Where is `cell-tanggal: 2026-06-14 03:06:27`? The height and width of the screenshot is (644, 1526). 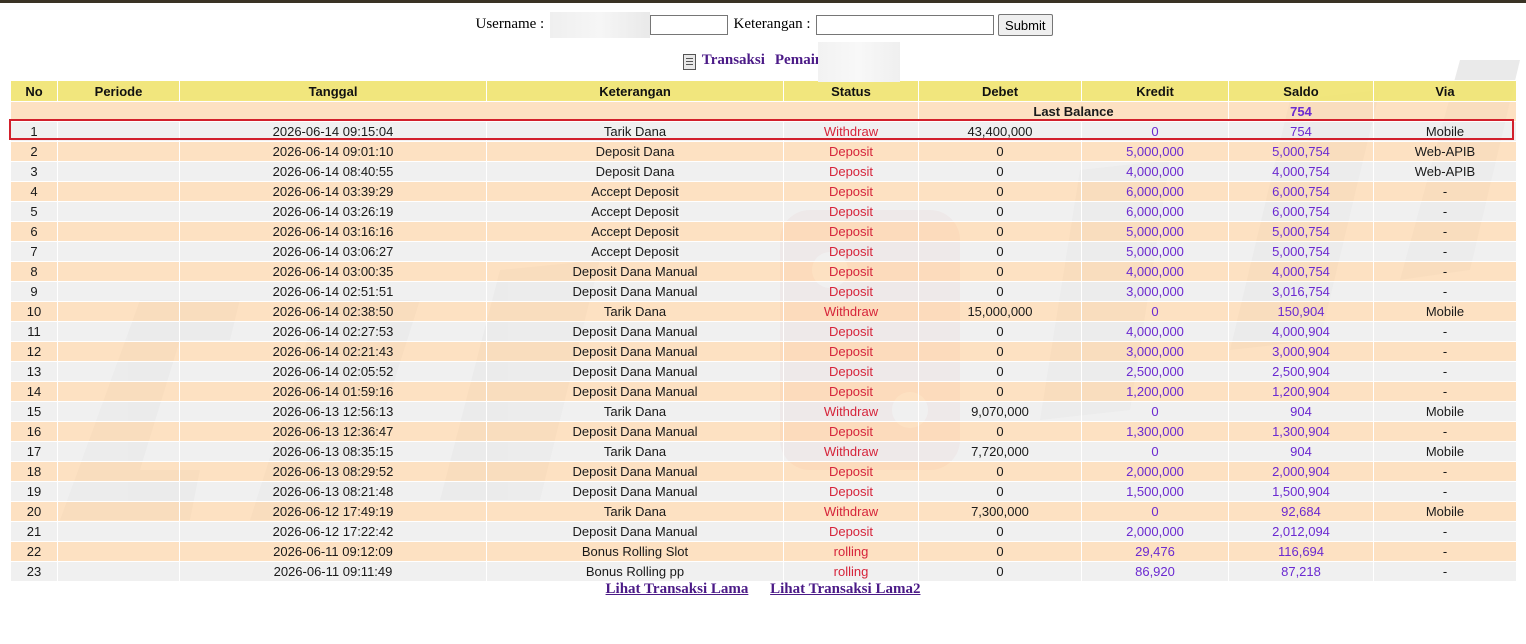
cell-tanggal: 2026-06-14 03:06:27 is located at coordinates (333, 251).